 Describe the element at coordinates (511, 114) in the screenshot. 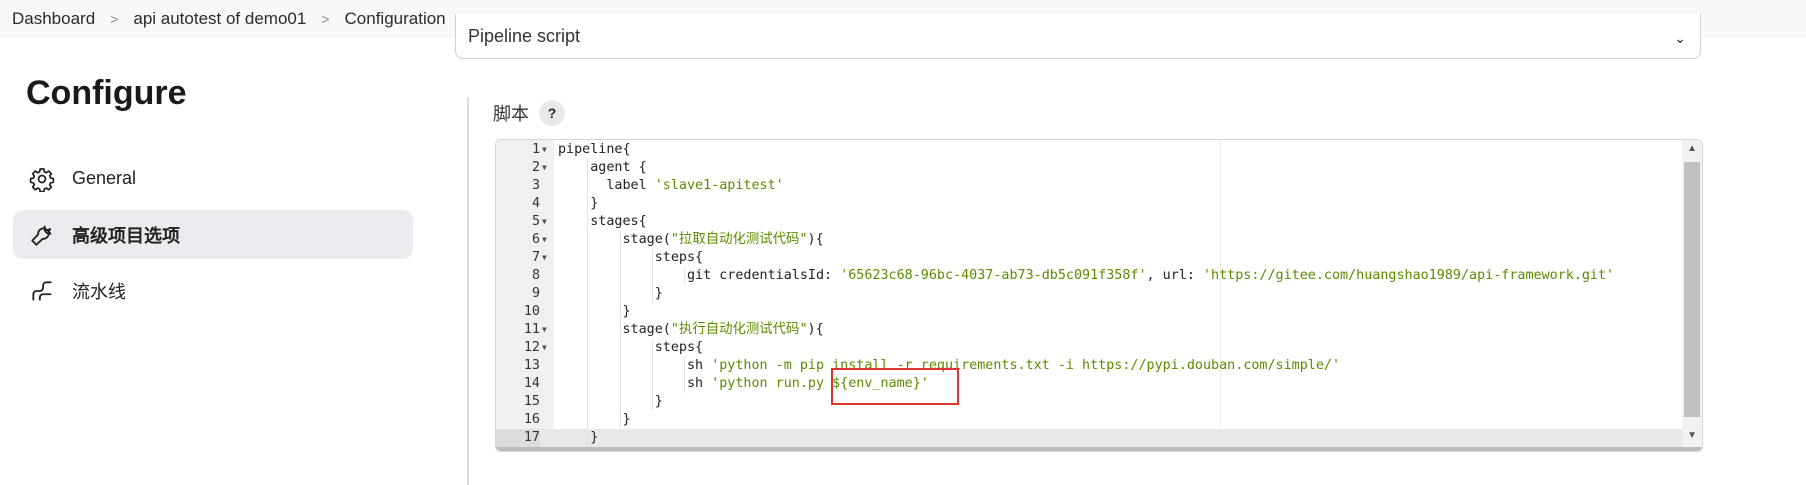

I see `script-label-text: 脚本` at that location.